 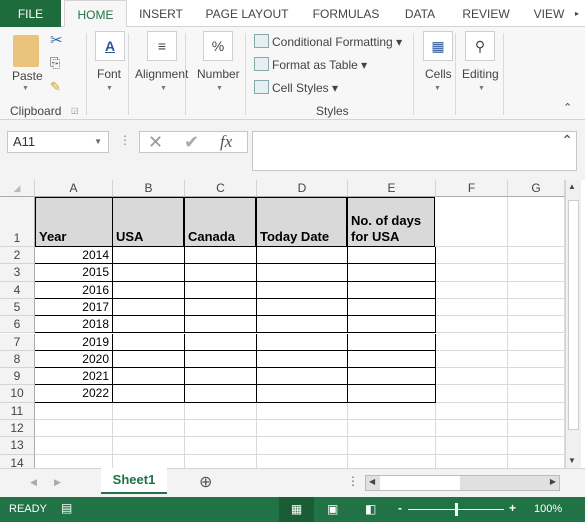 What do you see at coordinates (148, 222) in the screenshot?
I see `cell-B1: USA` at bounding box center [148, 222].